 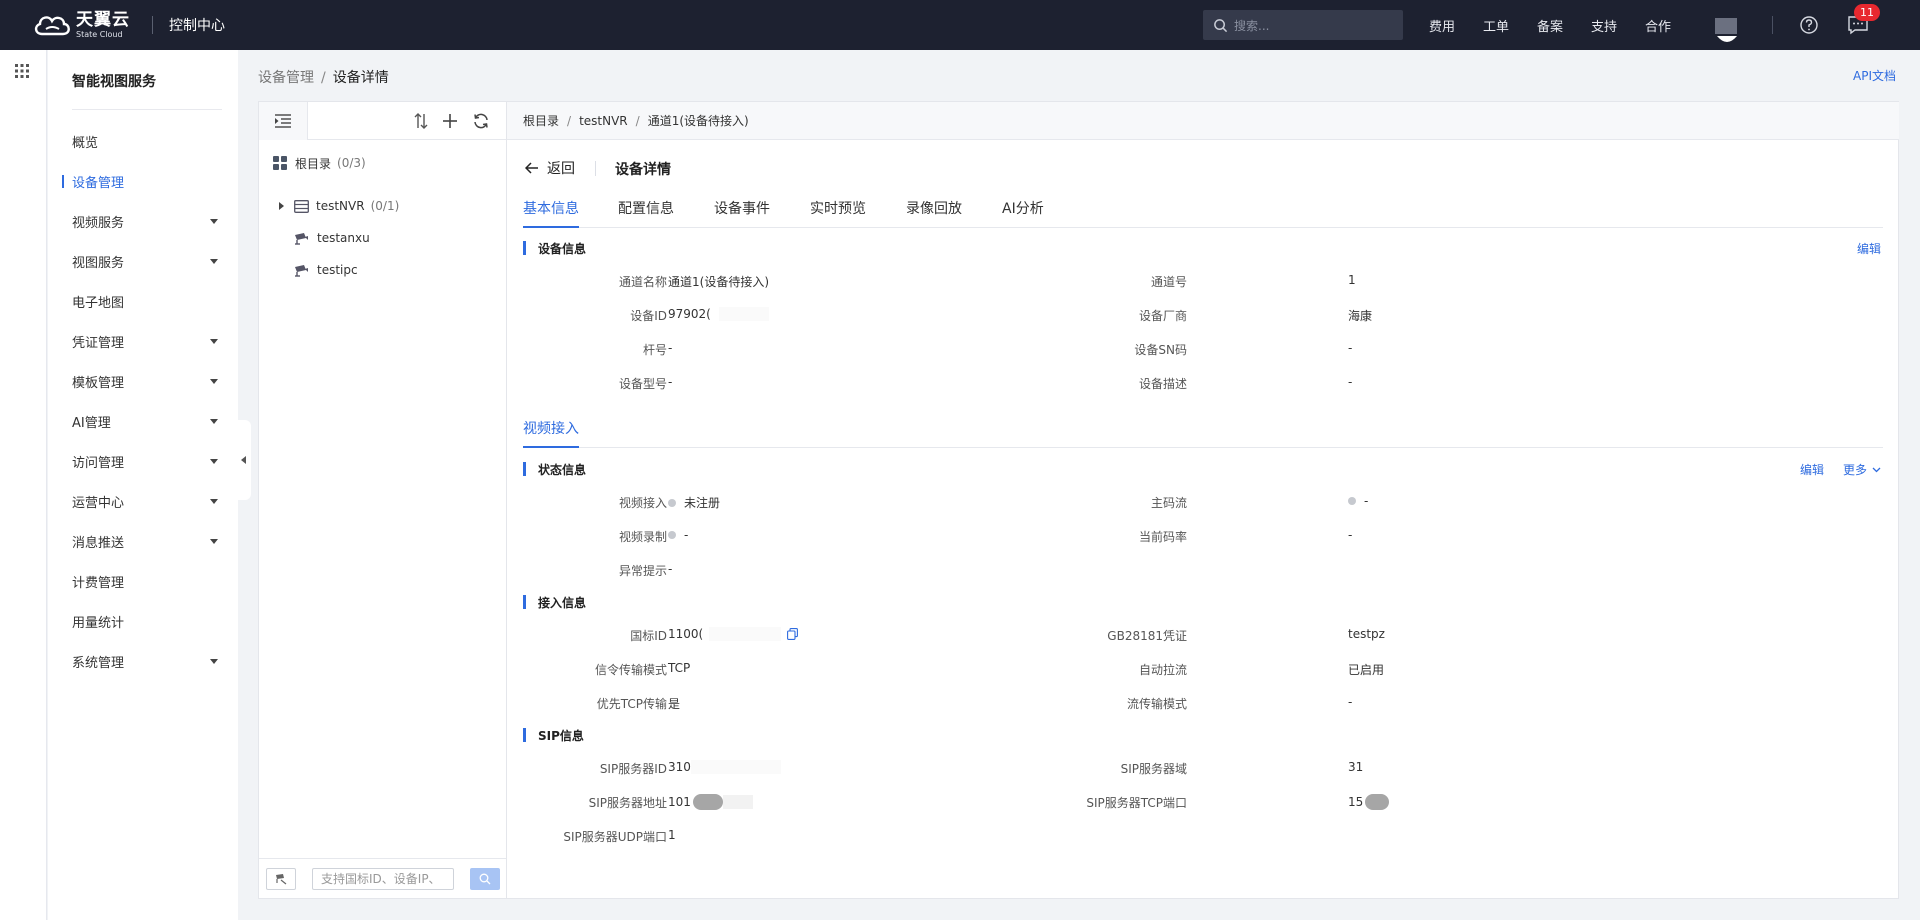 What do you see at coordinates (1162, 316) in the screenshot?
I see `field-label: 设备厂商` at bounding box center [1162, 316].